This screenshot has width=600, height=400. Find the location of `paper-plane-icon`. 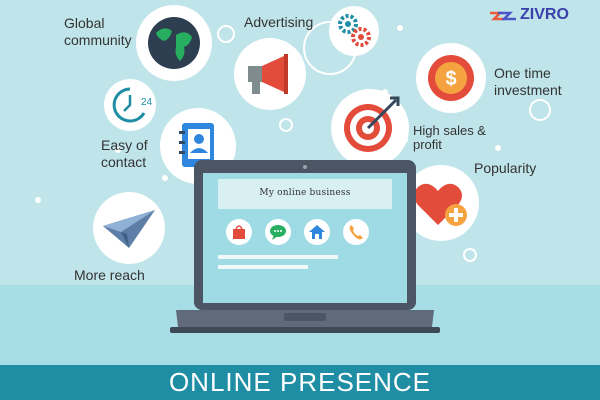

paper-plane-icon is located at coordinates (129, 229).